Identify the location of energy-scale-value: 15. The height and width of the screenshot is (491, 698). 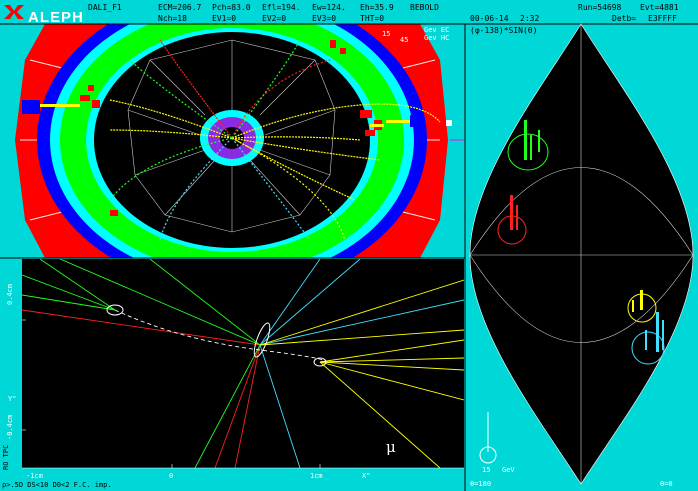
(486, 470).